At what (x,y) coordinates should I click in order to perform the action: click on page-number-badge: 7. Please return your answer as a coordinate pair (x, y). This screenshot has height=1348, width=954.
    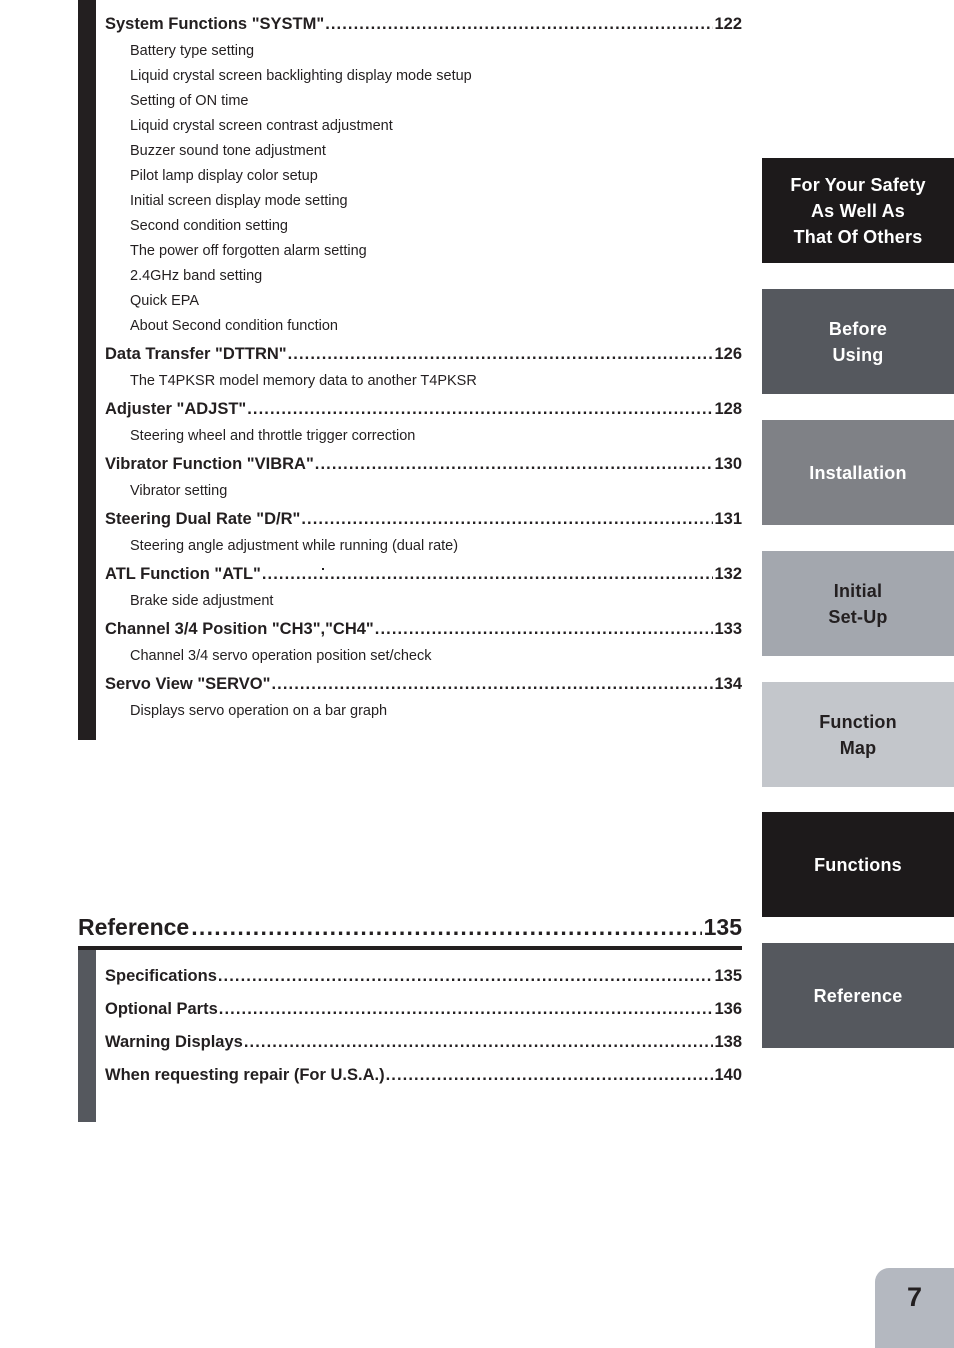
    Looking at the image, I should click on (914, 1308).